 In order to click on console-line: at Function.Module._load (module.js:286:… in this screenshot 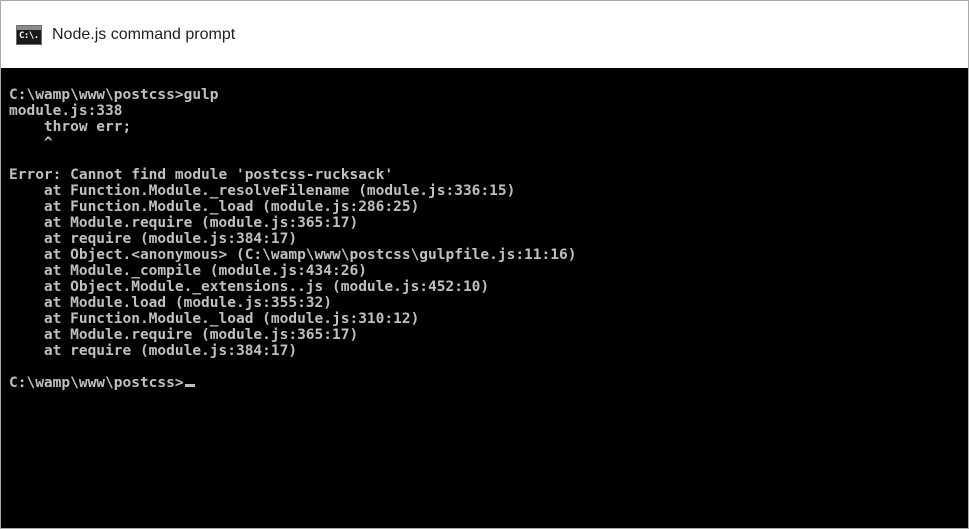, I will do `click(214, 207)`.